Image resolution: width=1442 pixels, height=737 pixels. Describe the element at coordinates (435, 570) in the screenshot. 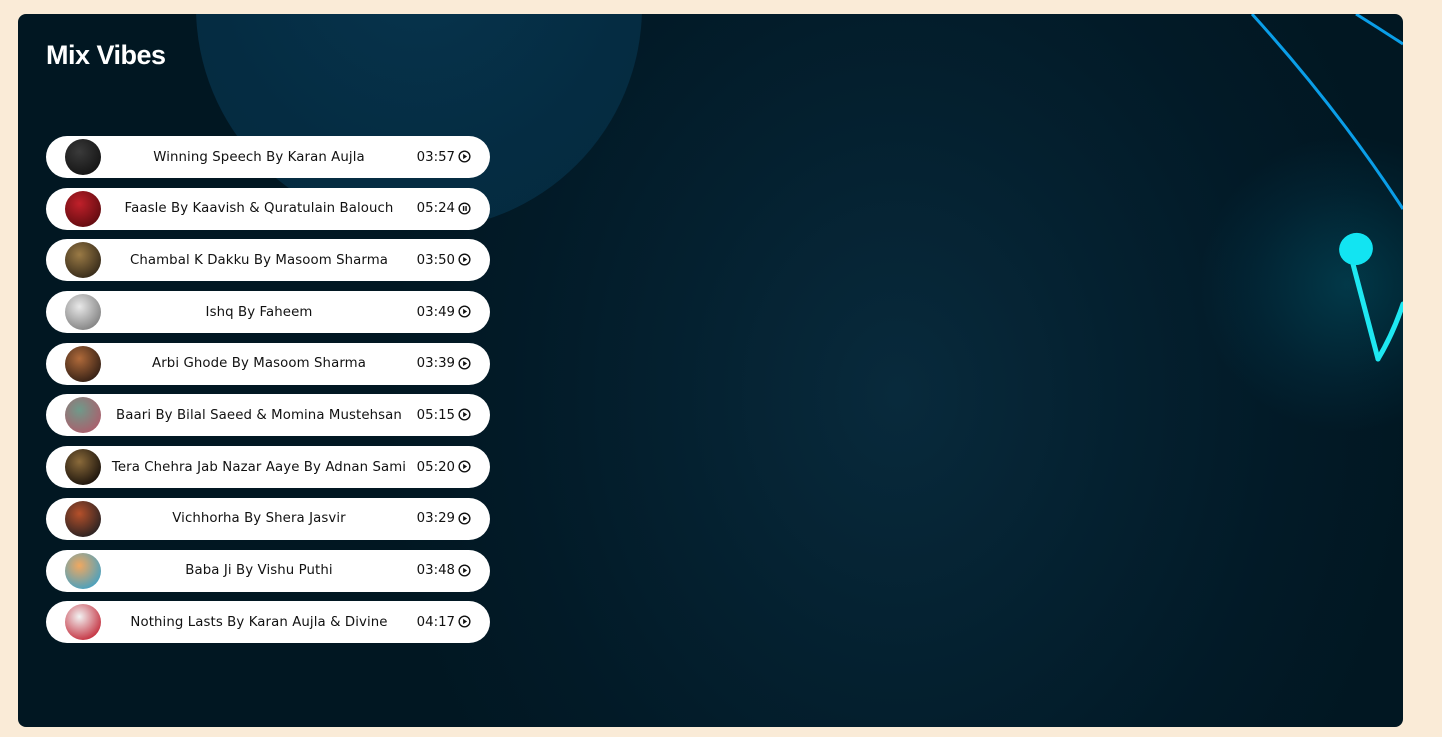

I see `track-duration: 03:48` at that location.